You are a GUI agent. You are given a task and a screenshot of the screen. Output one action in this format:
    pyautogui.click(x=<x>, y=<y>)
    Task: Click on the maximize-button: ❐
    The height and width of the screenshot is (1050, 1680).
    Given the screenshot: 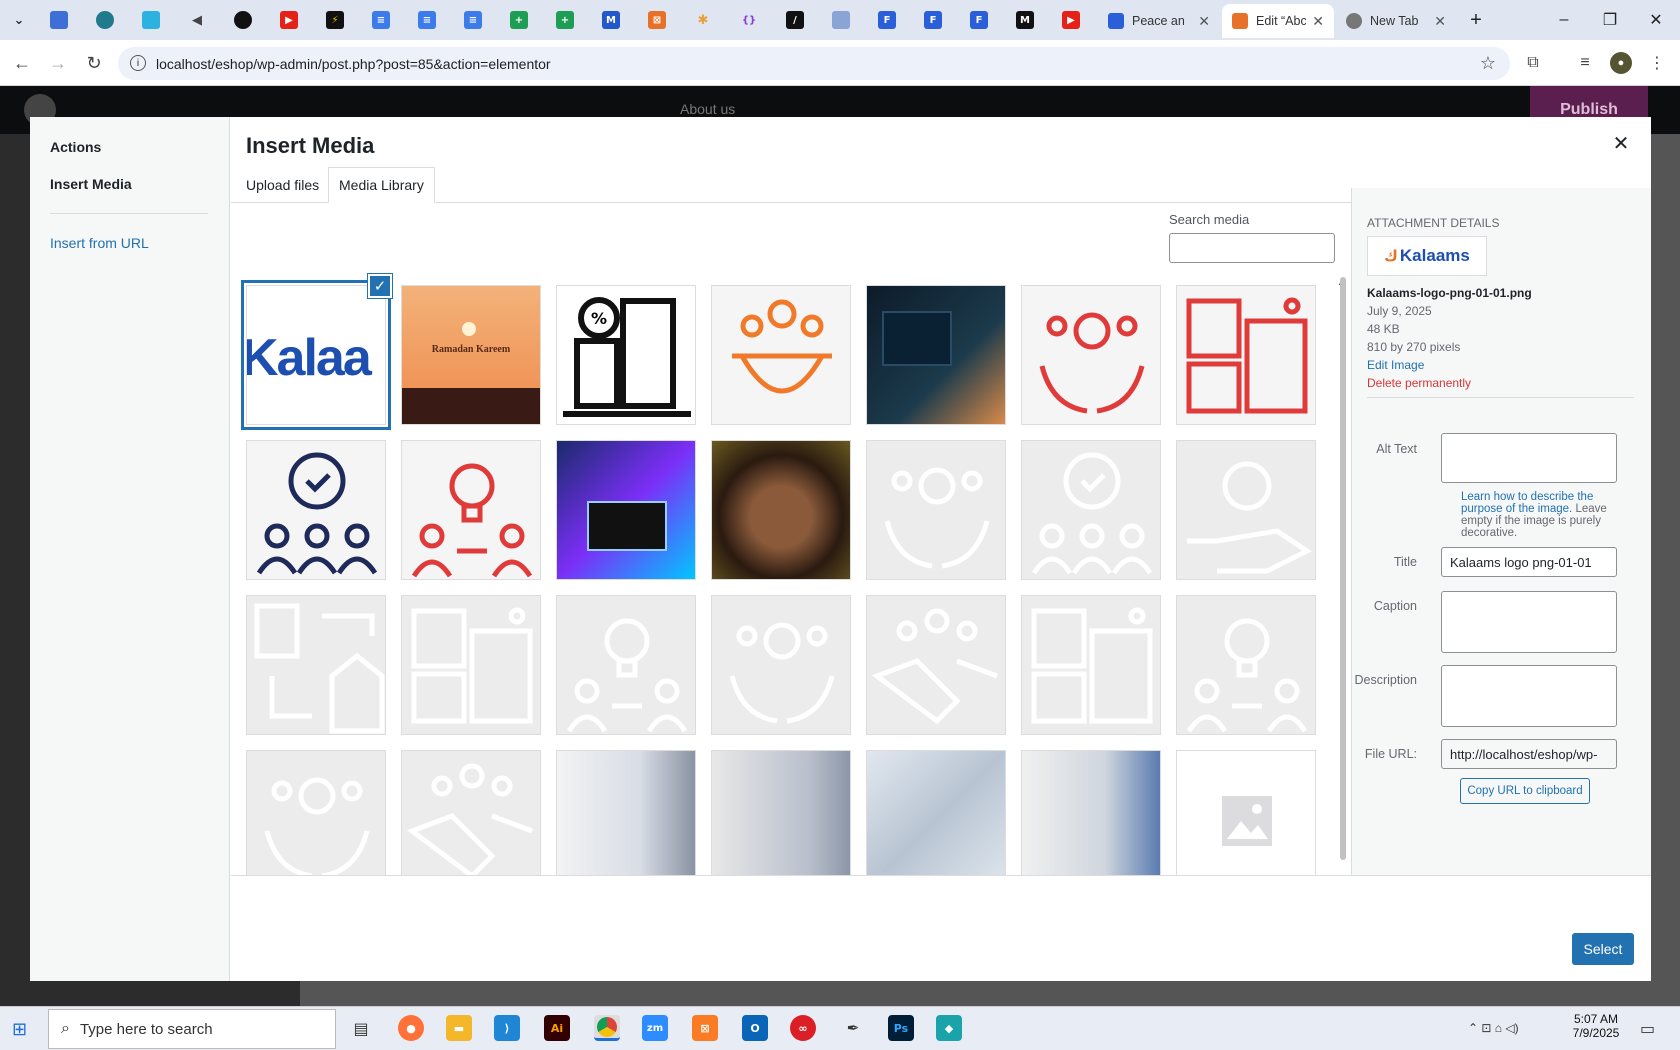 What is the action you would take?
    pyautogui.click(x=1610, y=20)
    